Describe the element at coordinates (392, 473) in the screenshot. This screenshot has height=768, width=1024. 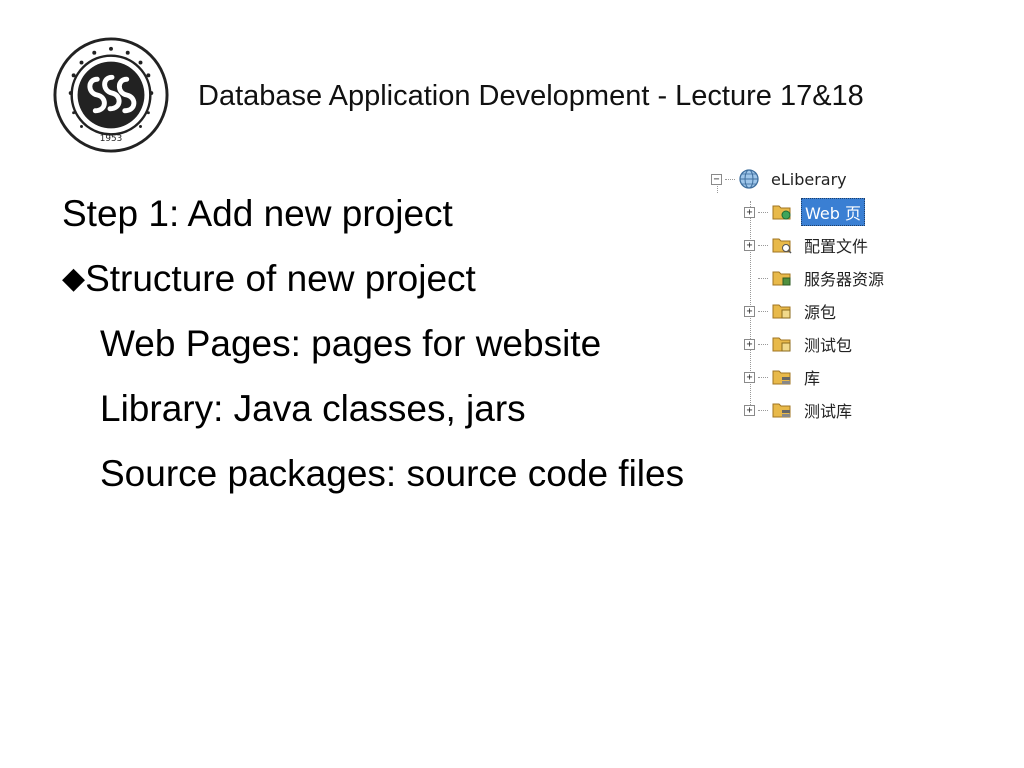
I see `bullet-source-packages: Source packages: source code files` at that location.